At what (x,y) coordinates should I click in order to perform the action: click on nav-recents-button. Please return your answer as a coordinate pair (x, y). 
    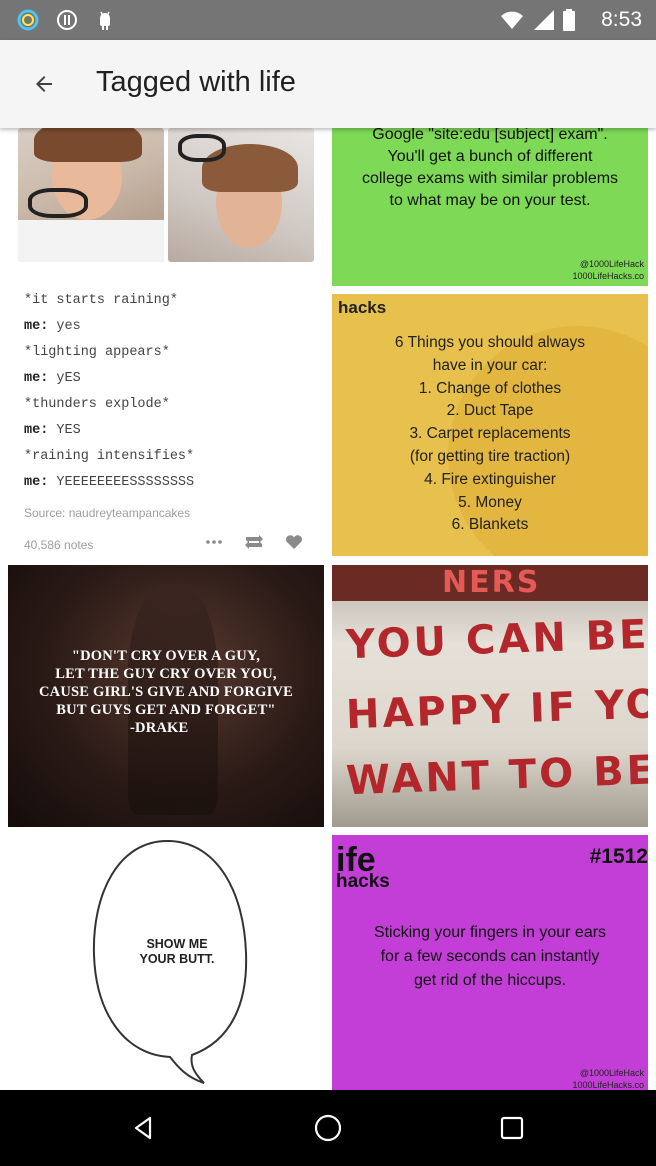
    Looking at the image, I should click on (512, 1128).